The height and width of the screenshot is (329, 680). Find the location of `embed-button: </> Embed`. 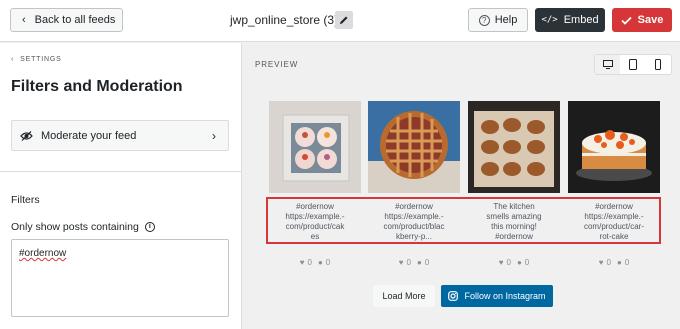

embed-button: </> Embed is located at coordinates (570, 20).